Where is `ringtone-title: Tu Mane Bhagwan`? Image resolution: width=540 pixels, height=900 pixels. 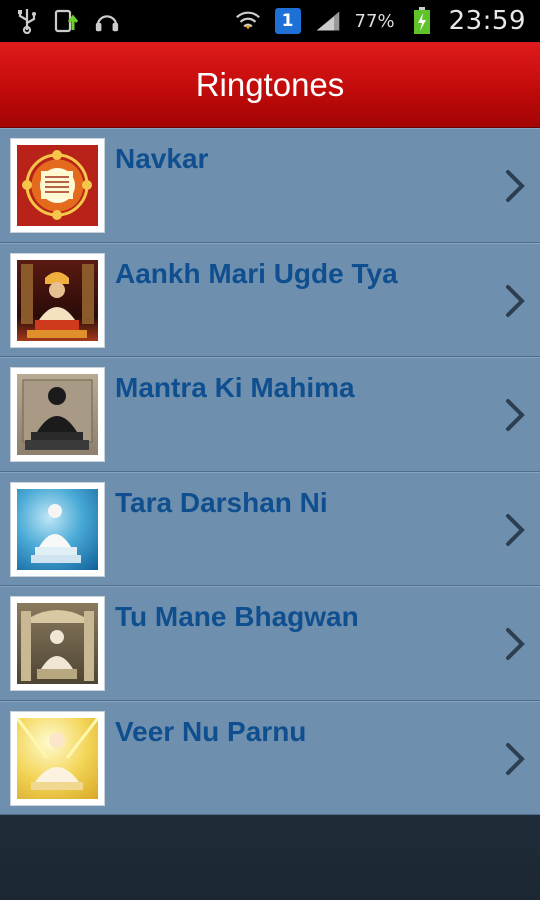 ringtone-title: Tu Mane Bhagwan is located at coordinates (237, 616).